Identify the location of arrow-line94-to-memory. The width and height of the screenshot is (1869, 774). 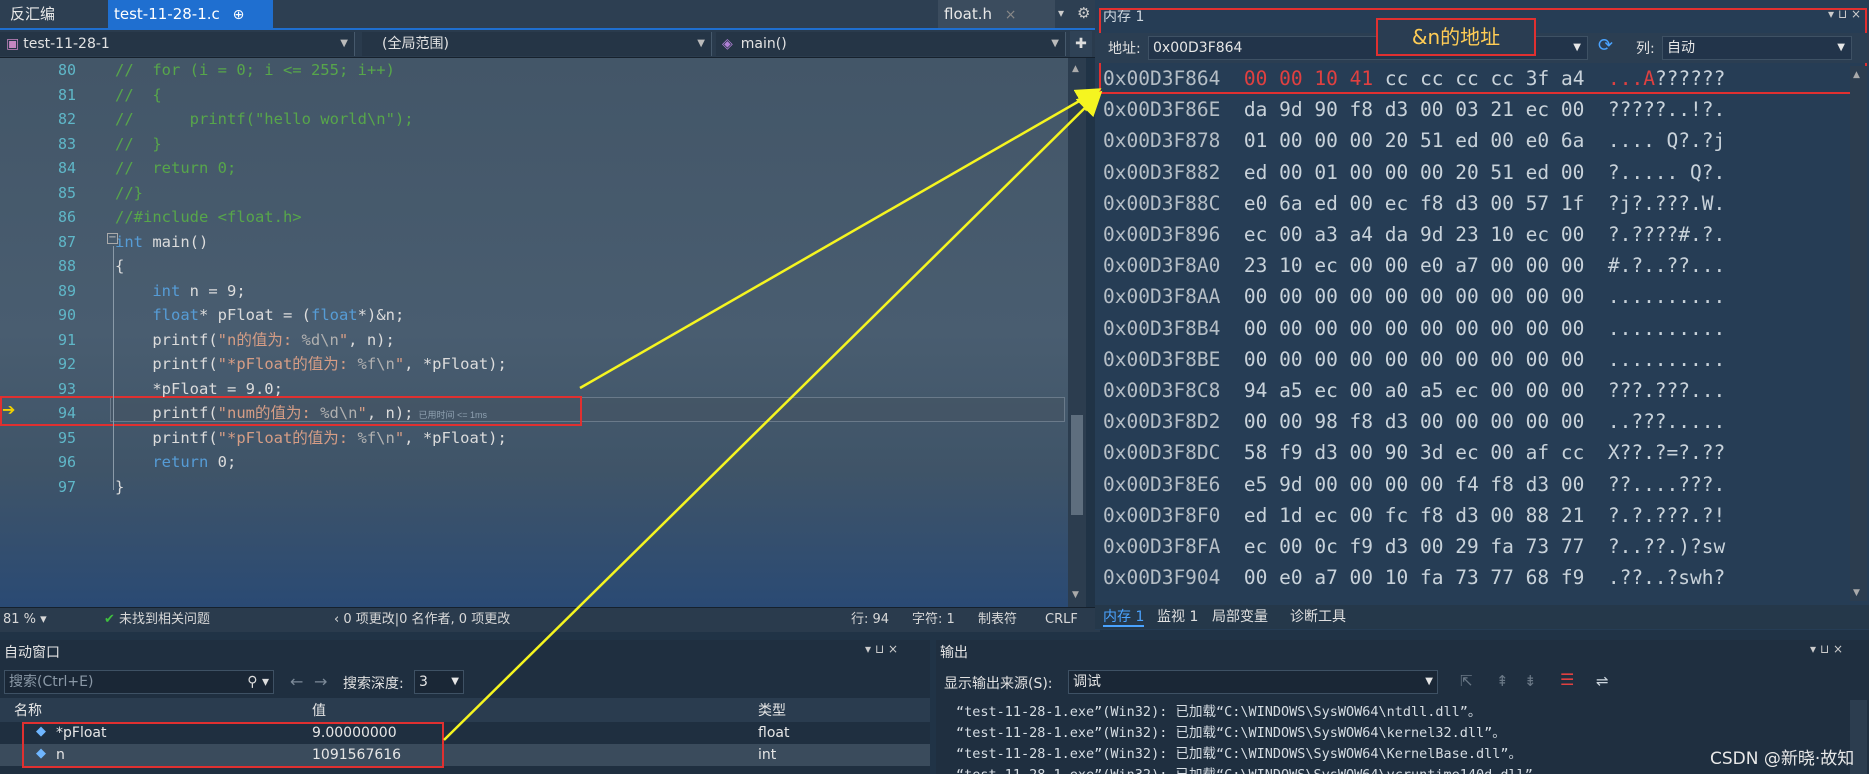
(840, 239).